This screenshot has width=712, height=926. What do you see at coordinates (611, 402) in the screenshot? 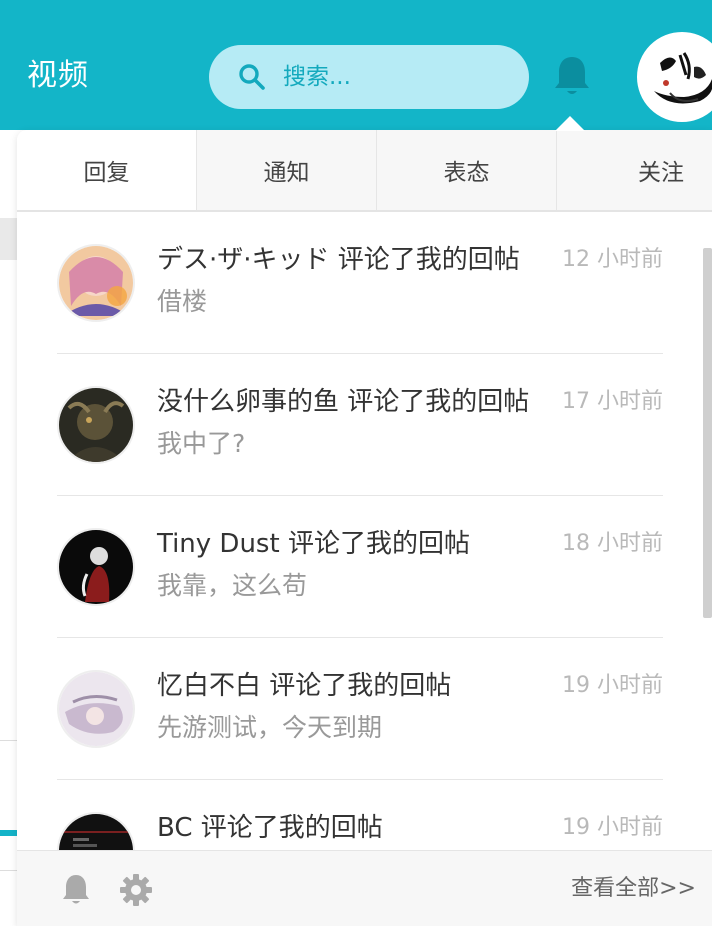
I see `notification-time: 17 小时前` at bounding box center [611, 402].